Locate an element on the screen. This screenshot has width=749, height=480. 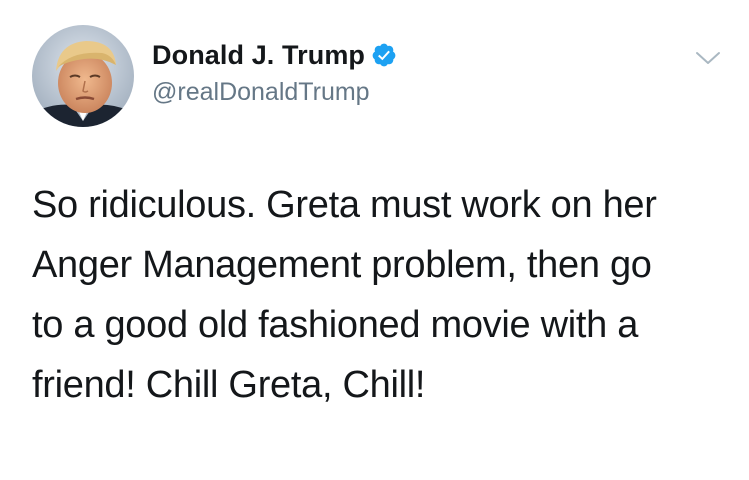
avatar-image is located at coordinates (83, 76).